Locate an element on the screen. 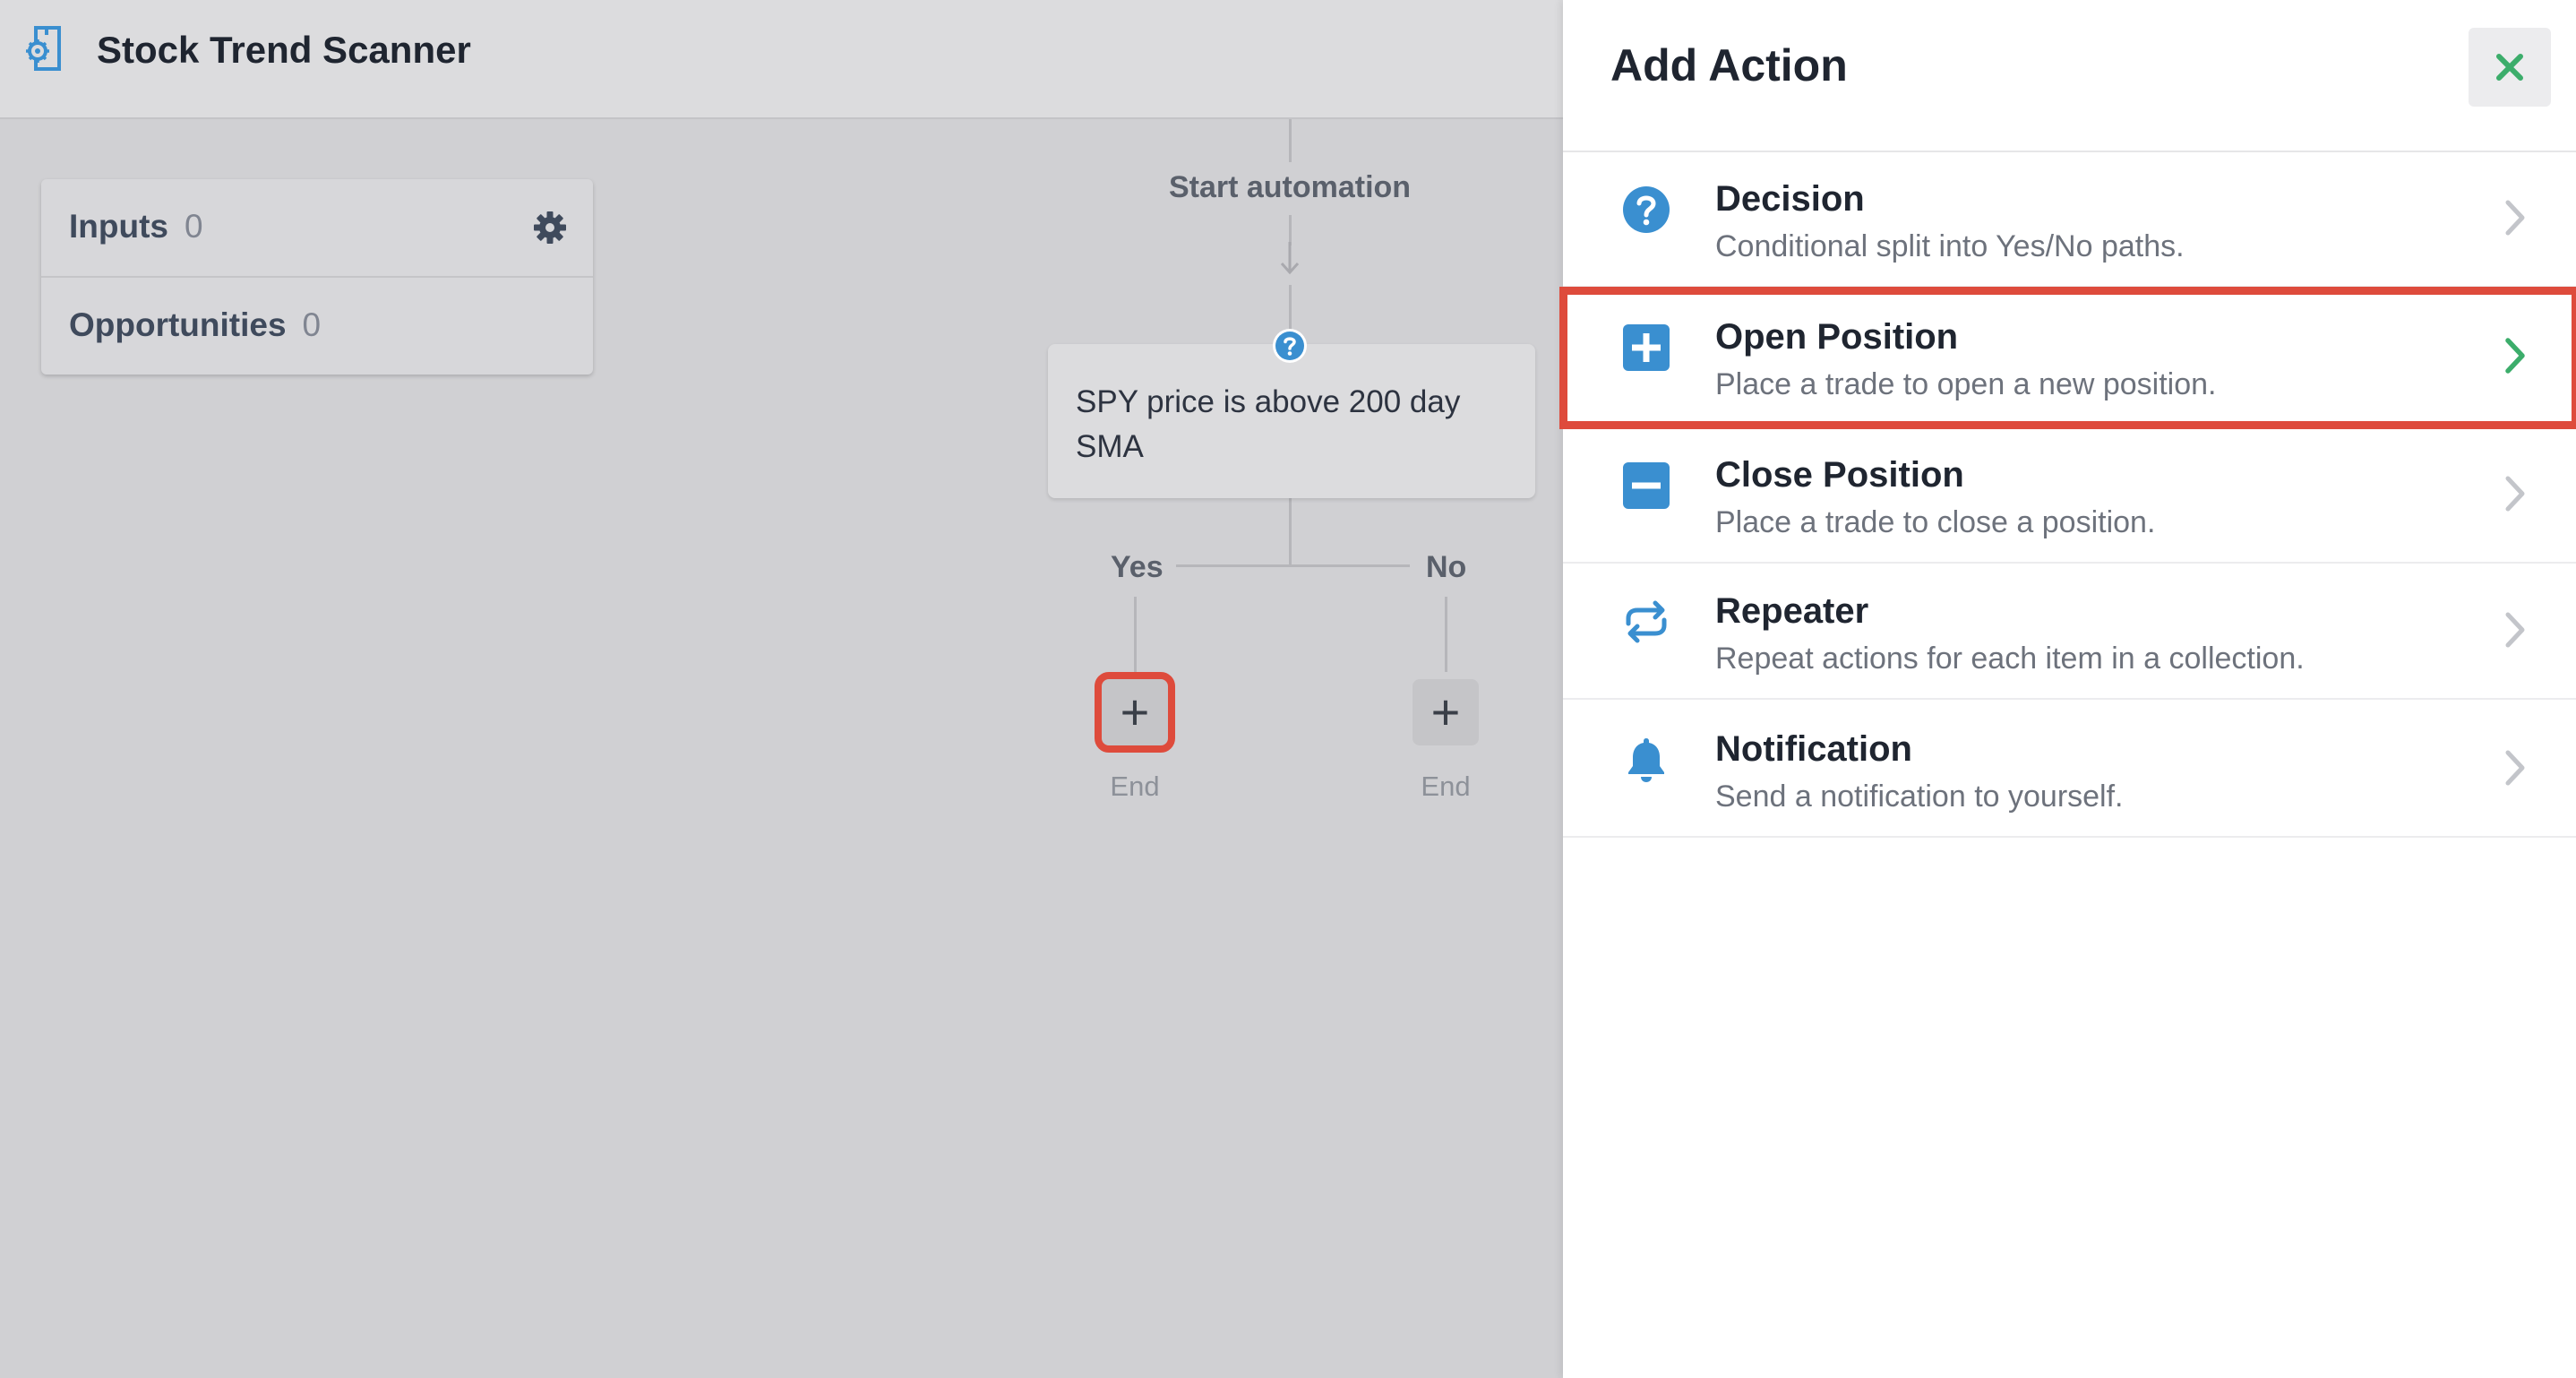 The image size is (2576, 1378). opportunities-label: Opportunities 0 is located at coordinates (195, 325).